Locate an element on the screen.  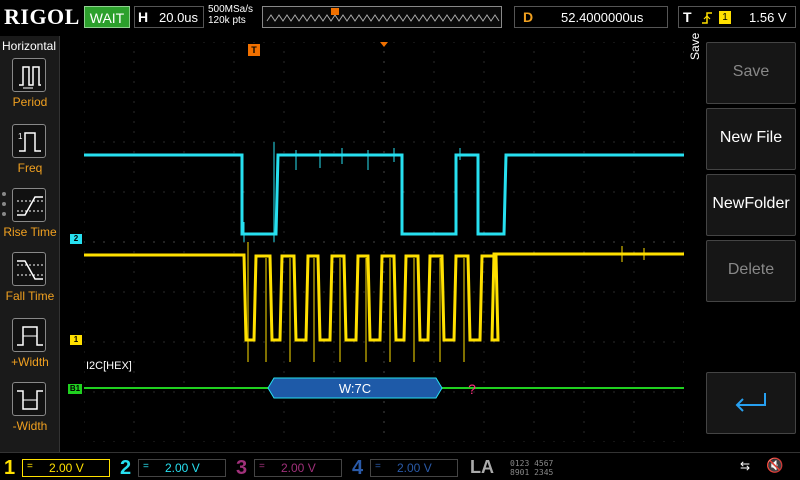
ch3-status: 3 = 2.00 V is located at coordinates (288, 468).